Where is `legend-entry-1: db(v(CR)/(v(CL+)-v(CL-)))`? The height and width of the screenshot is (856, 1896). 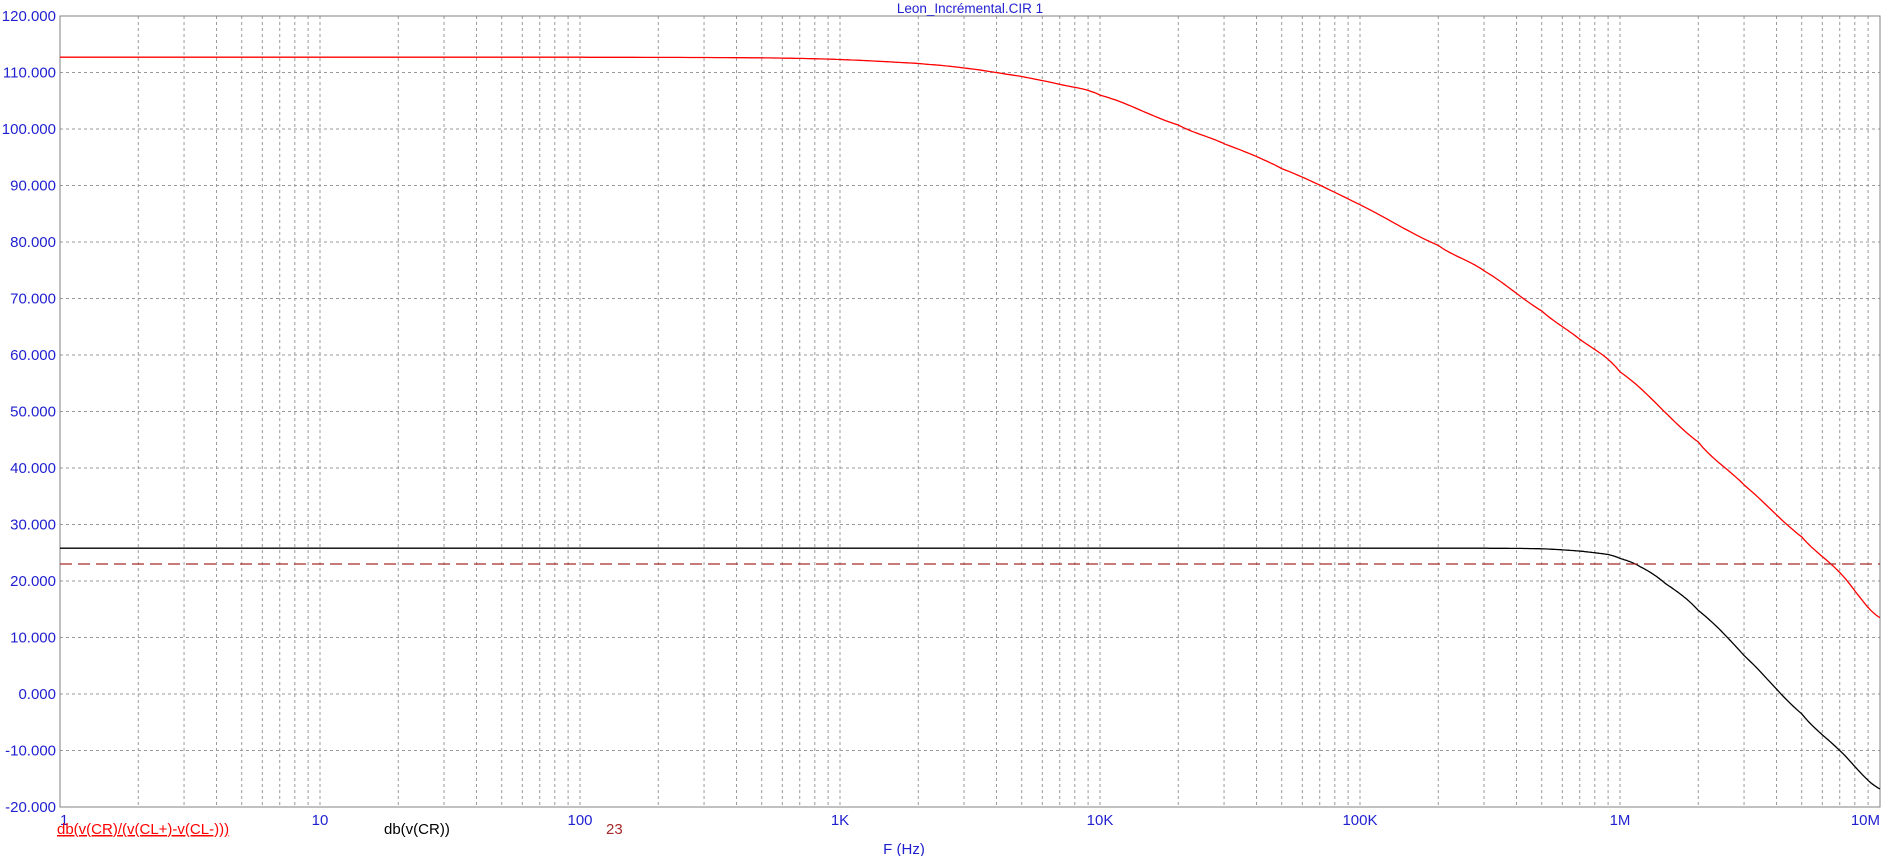
legend-entry-1: db(v(CR)/(v(CL+)-v(CL-))) is located at coordinates (143, 829).